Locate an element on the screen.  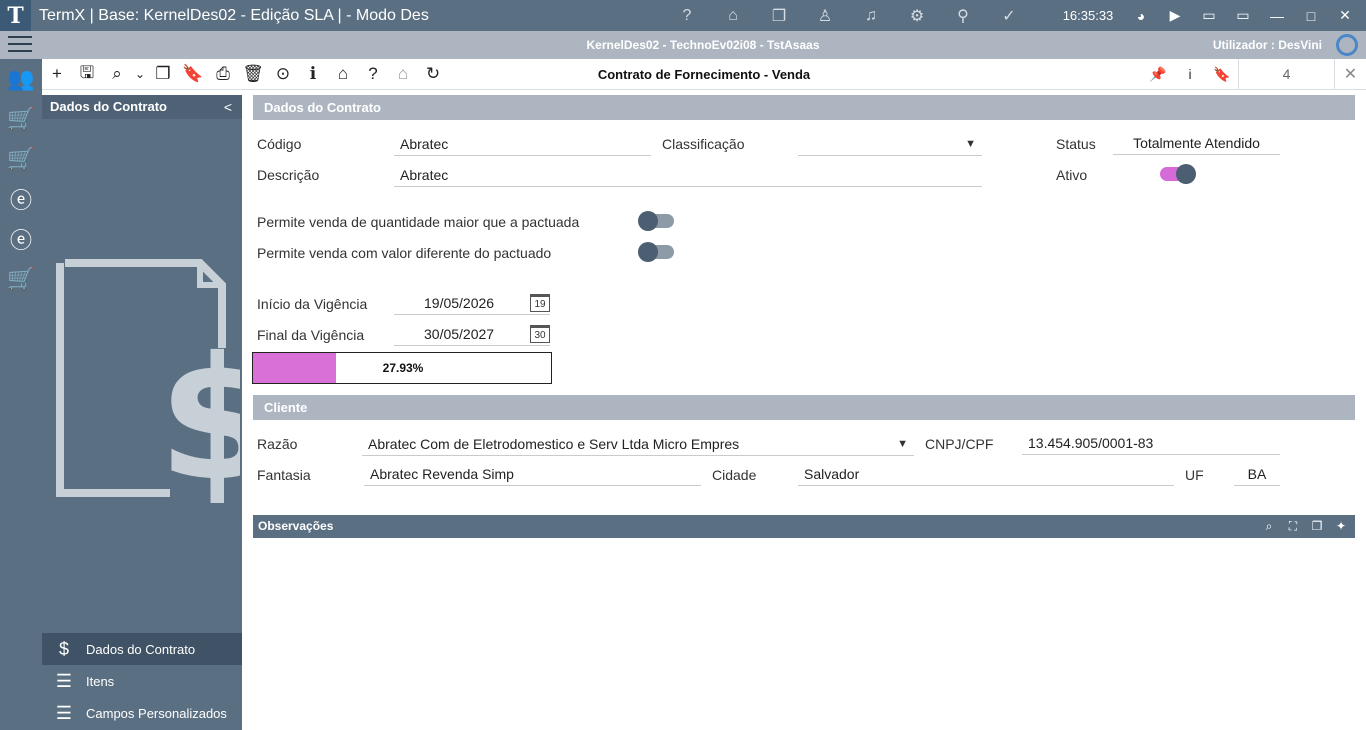
window-controls: ◕ ▶ ▭ ▭ — □ ✕ is located at coordinates (1243, 15).